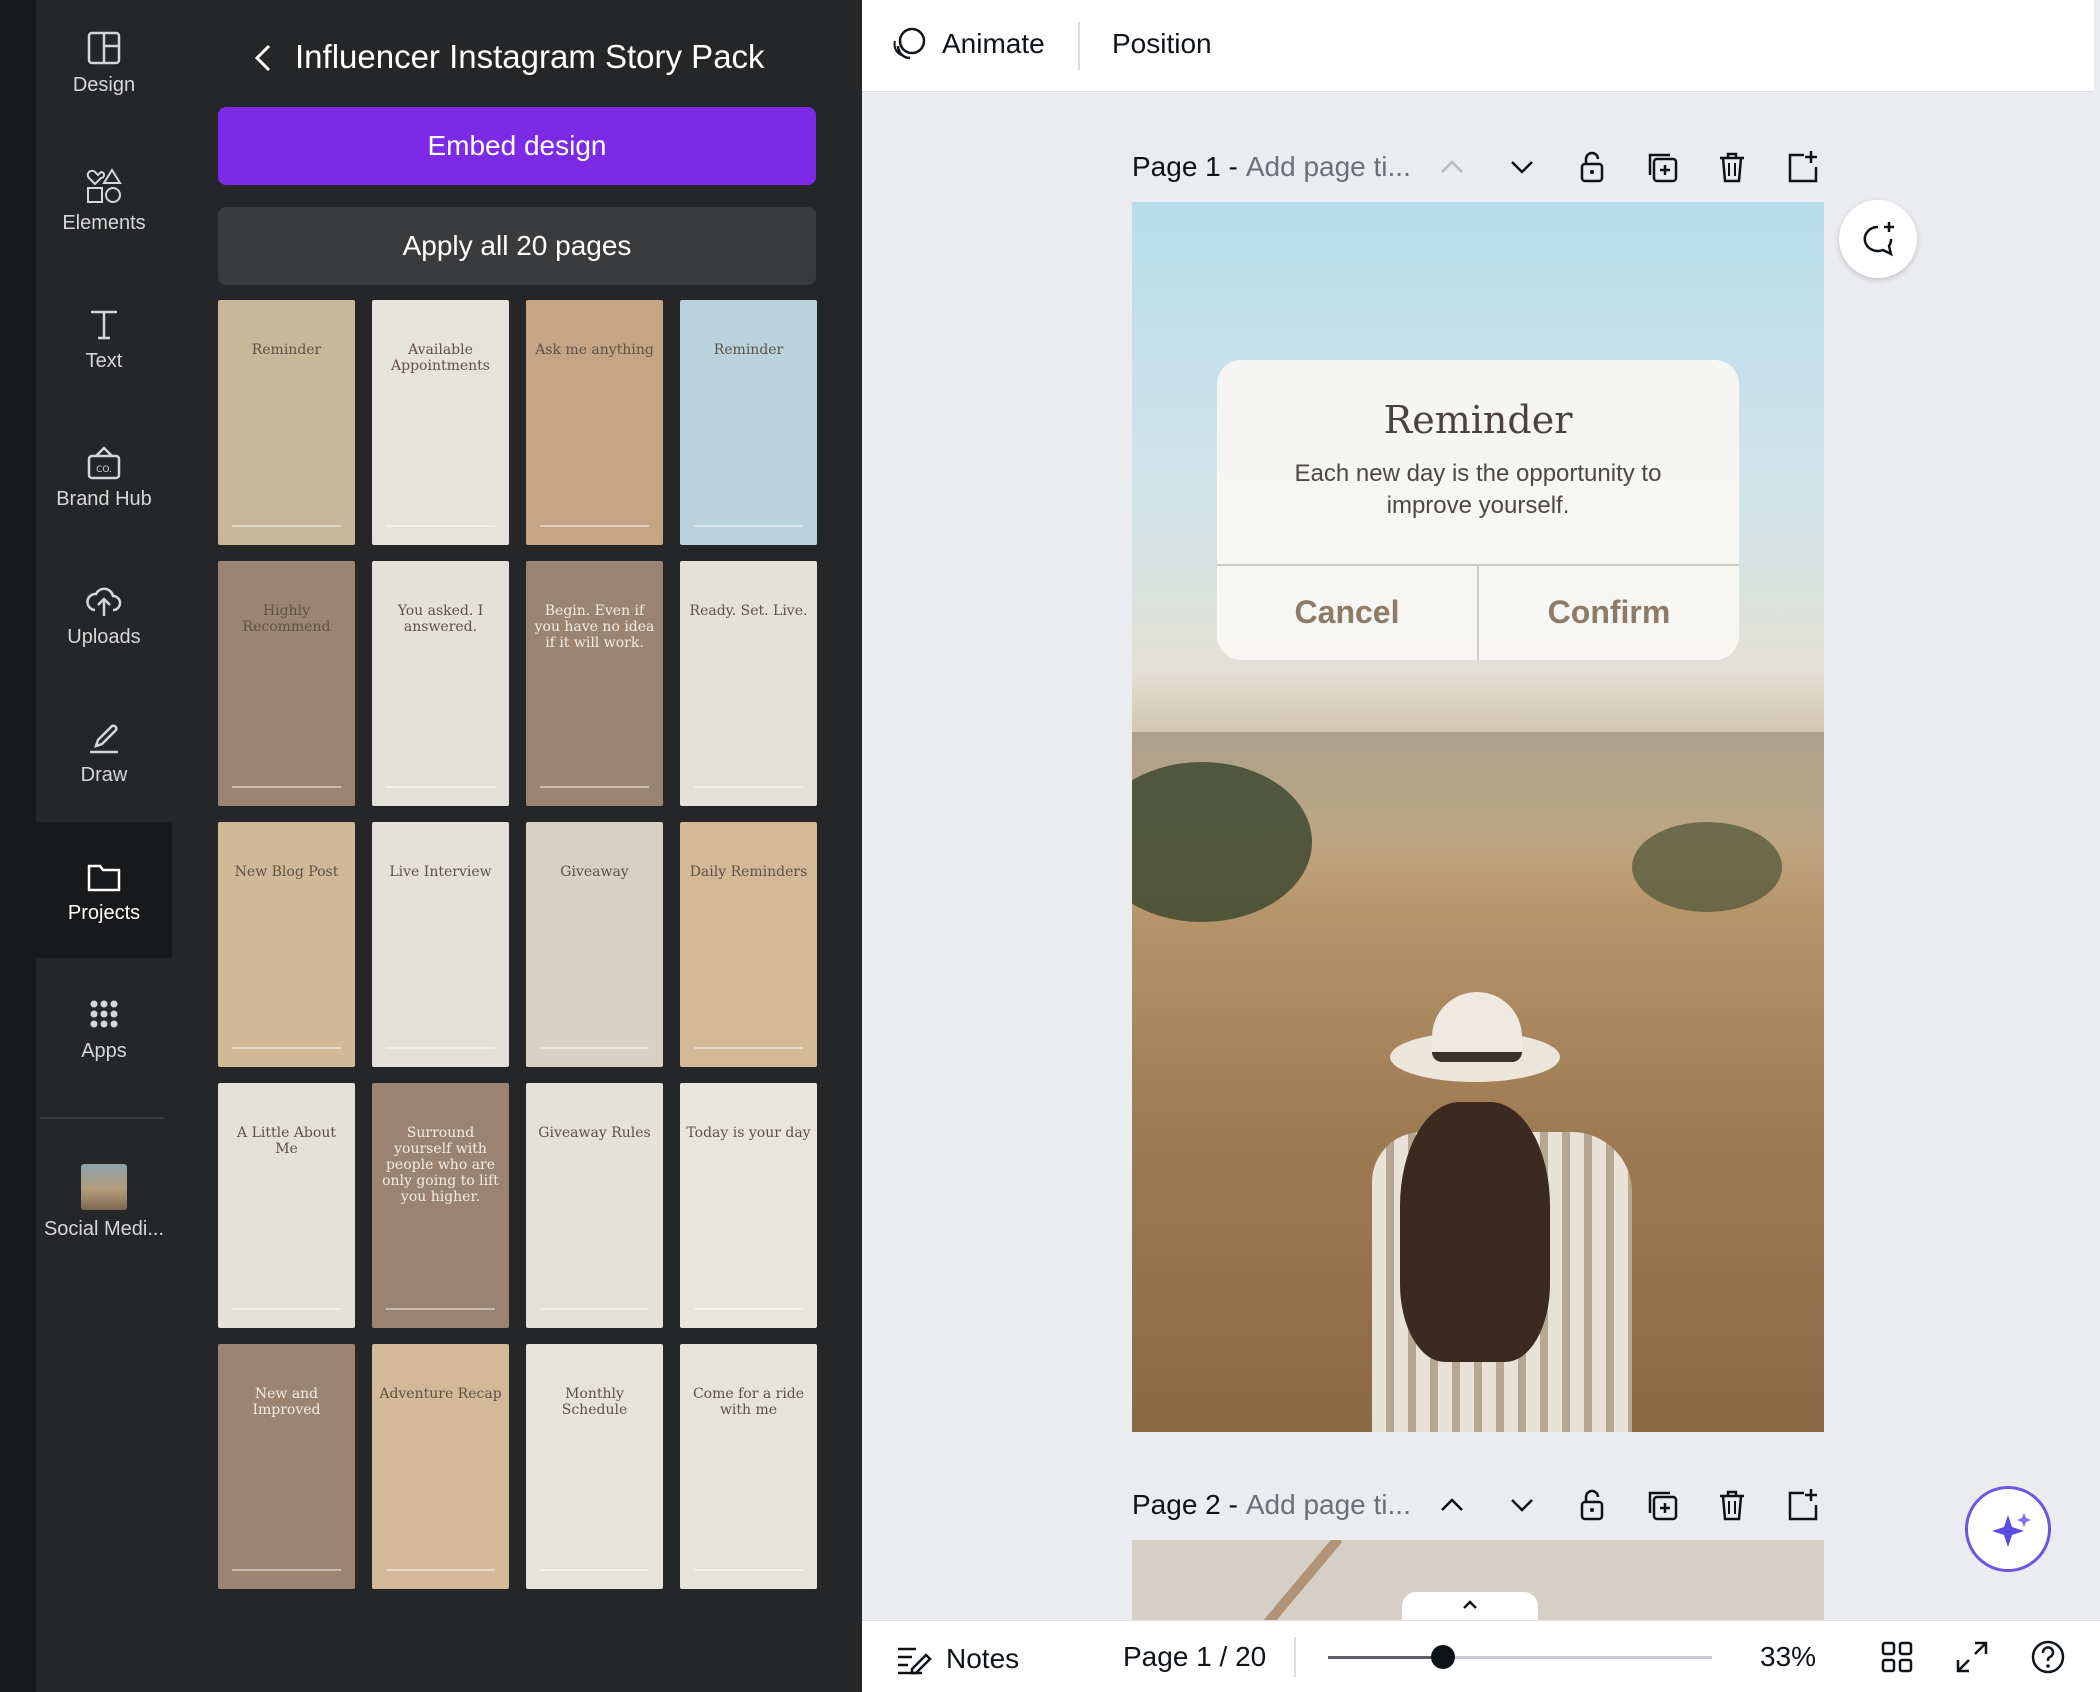 This screenshot has height=1692, width=2100. Describe the element at coordinates (286, 683) in the screenshot. I see `template-thumbnail: Highly Recommend` at that location.